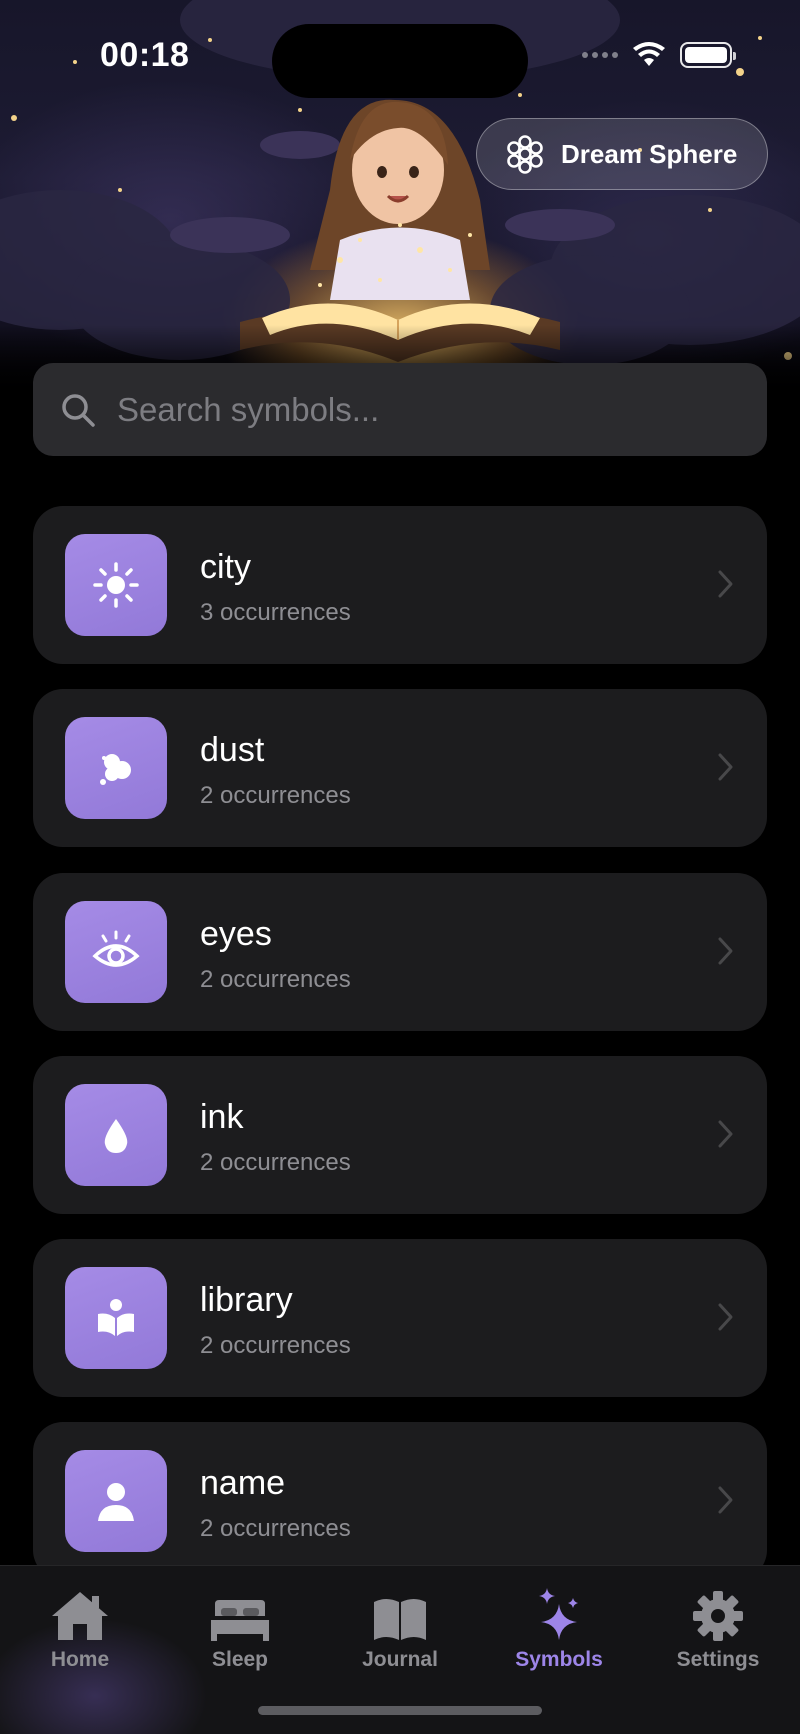 The width and height of the screenshot is (800, 1734). Describe the element at coordinates (80, 1659) in the screenshot. I see `tab-label: Home` at that location.